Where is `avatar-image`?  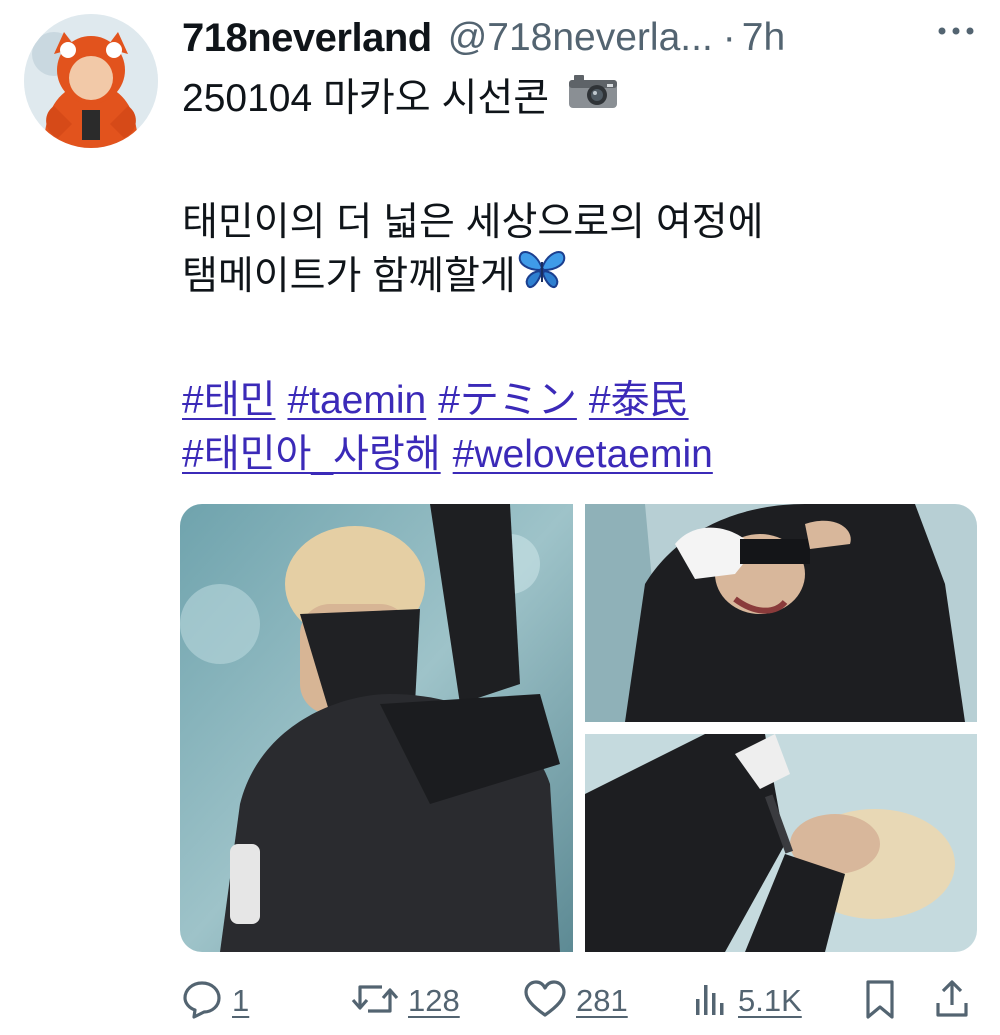
avatar-image is located at coordinates (91, 81).